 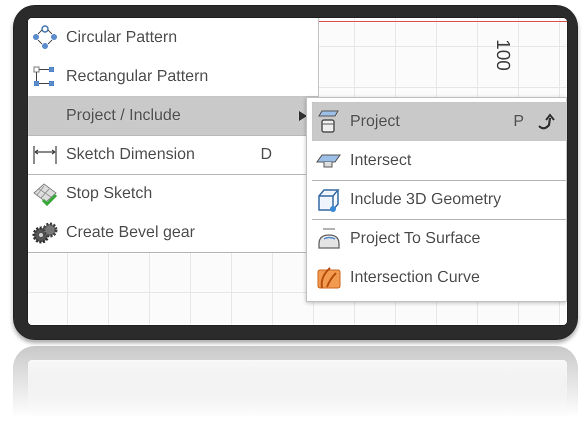 I want to click on curved-arrow-icon, so click(x=546, y=122).